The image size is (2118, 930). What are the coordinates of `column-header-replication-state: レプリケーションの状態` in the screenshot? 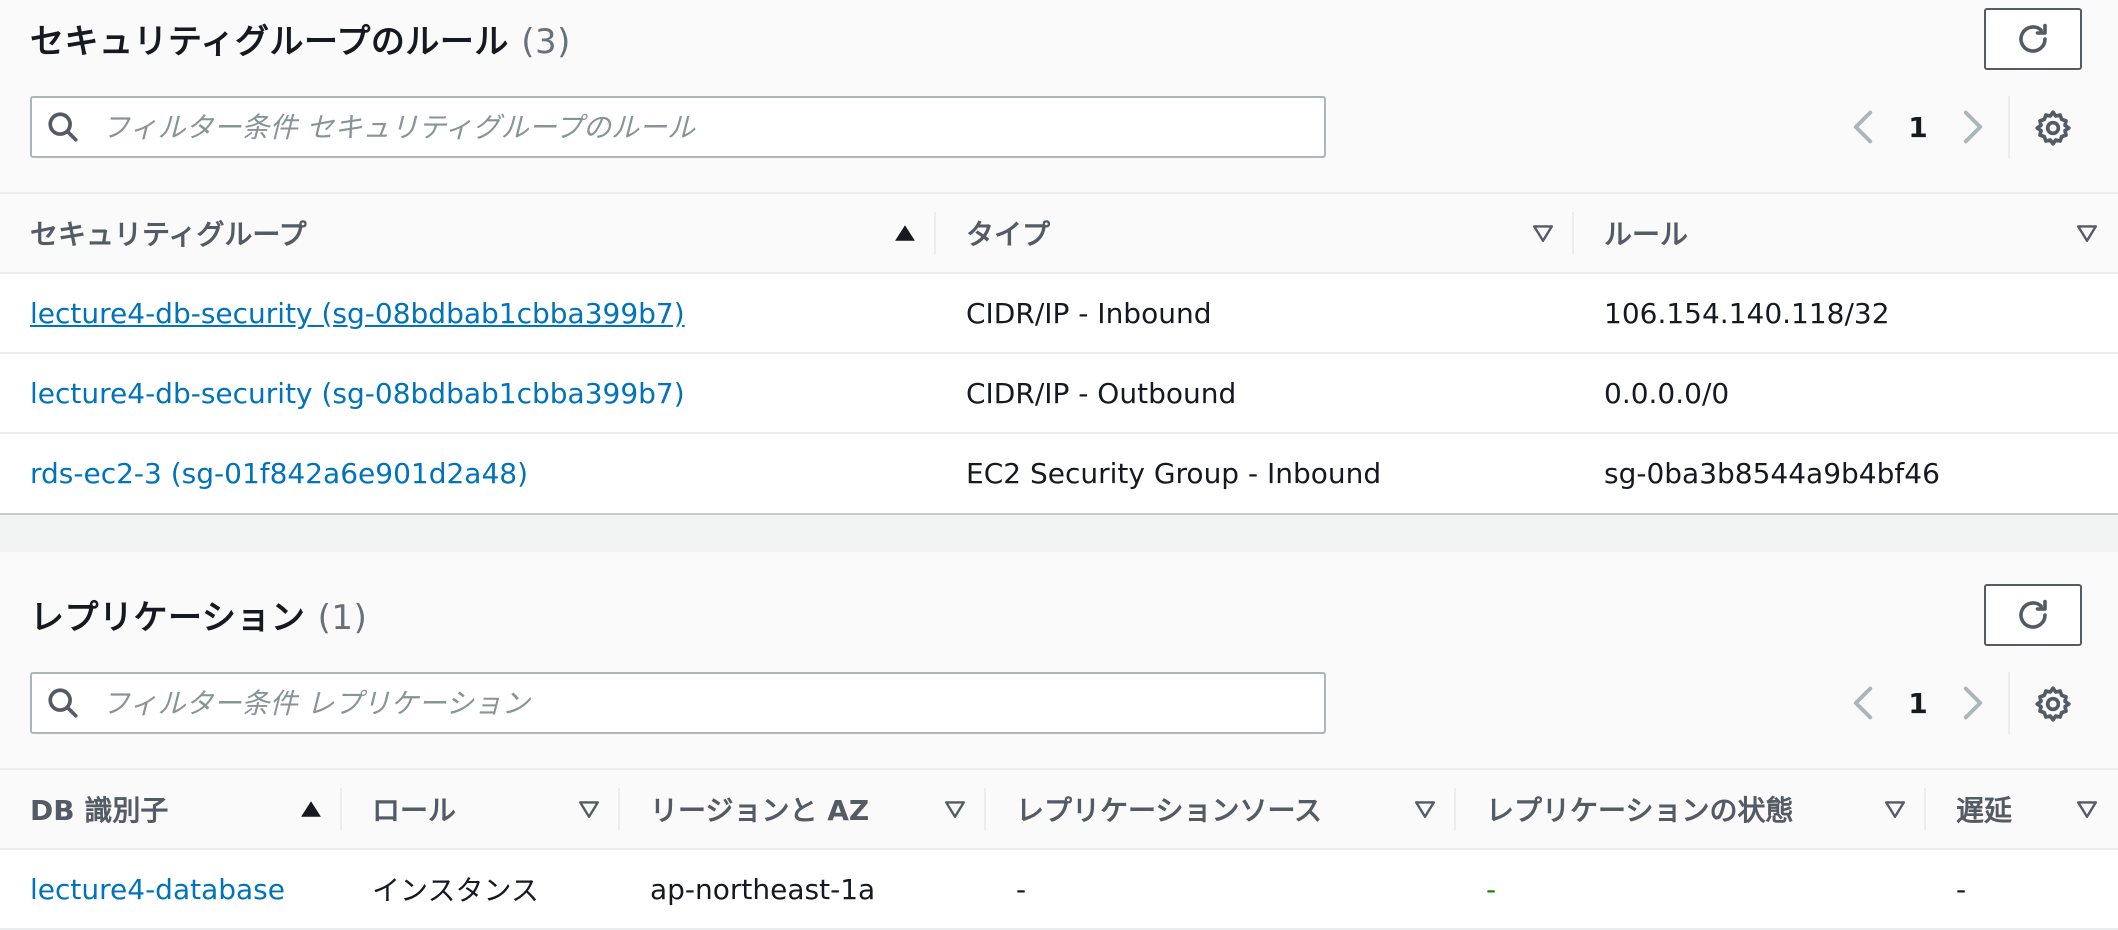 It's located at (1691, 809).